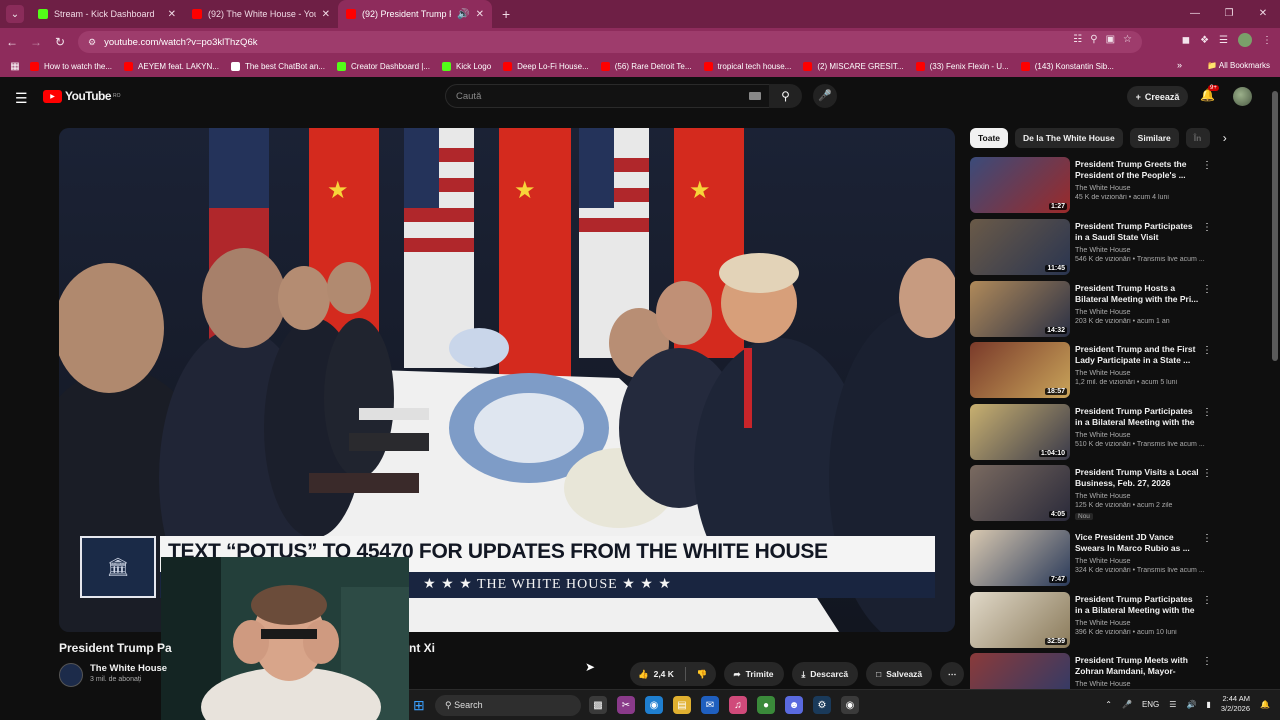  Describe the element at coordinates (598, 705) in the screenshot. I see `task-view-icon: ▩` at that location.